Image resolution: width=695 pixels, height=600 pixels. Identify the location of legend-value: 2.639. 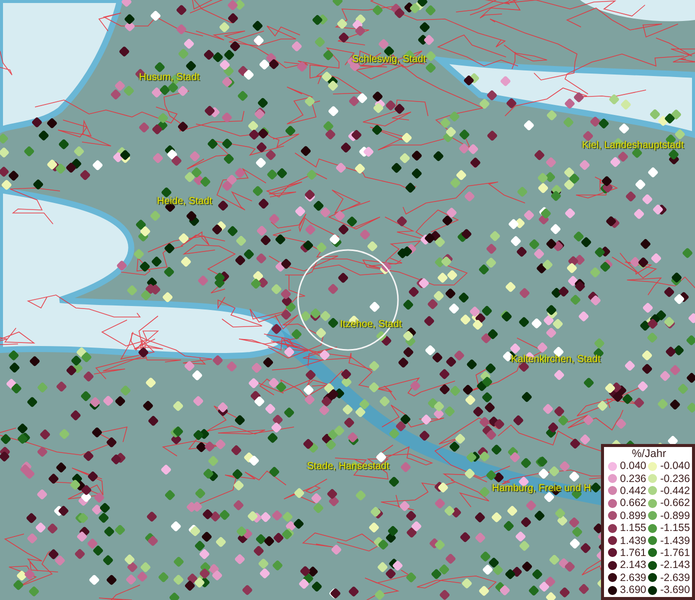
(633, 578).